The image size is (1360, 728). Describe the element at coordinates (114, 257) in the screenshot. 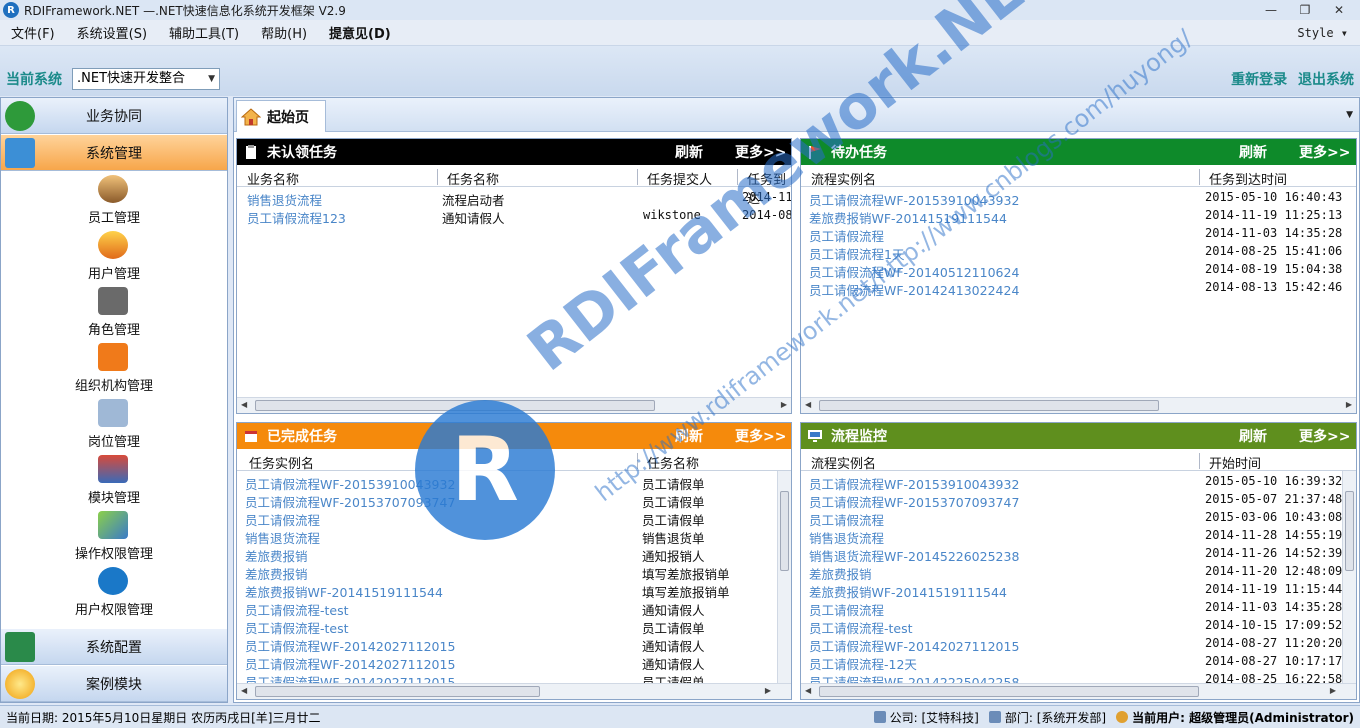

I see `module-user: 用户管理` at that location.